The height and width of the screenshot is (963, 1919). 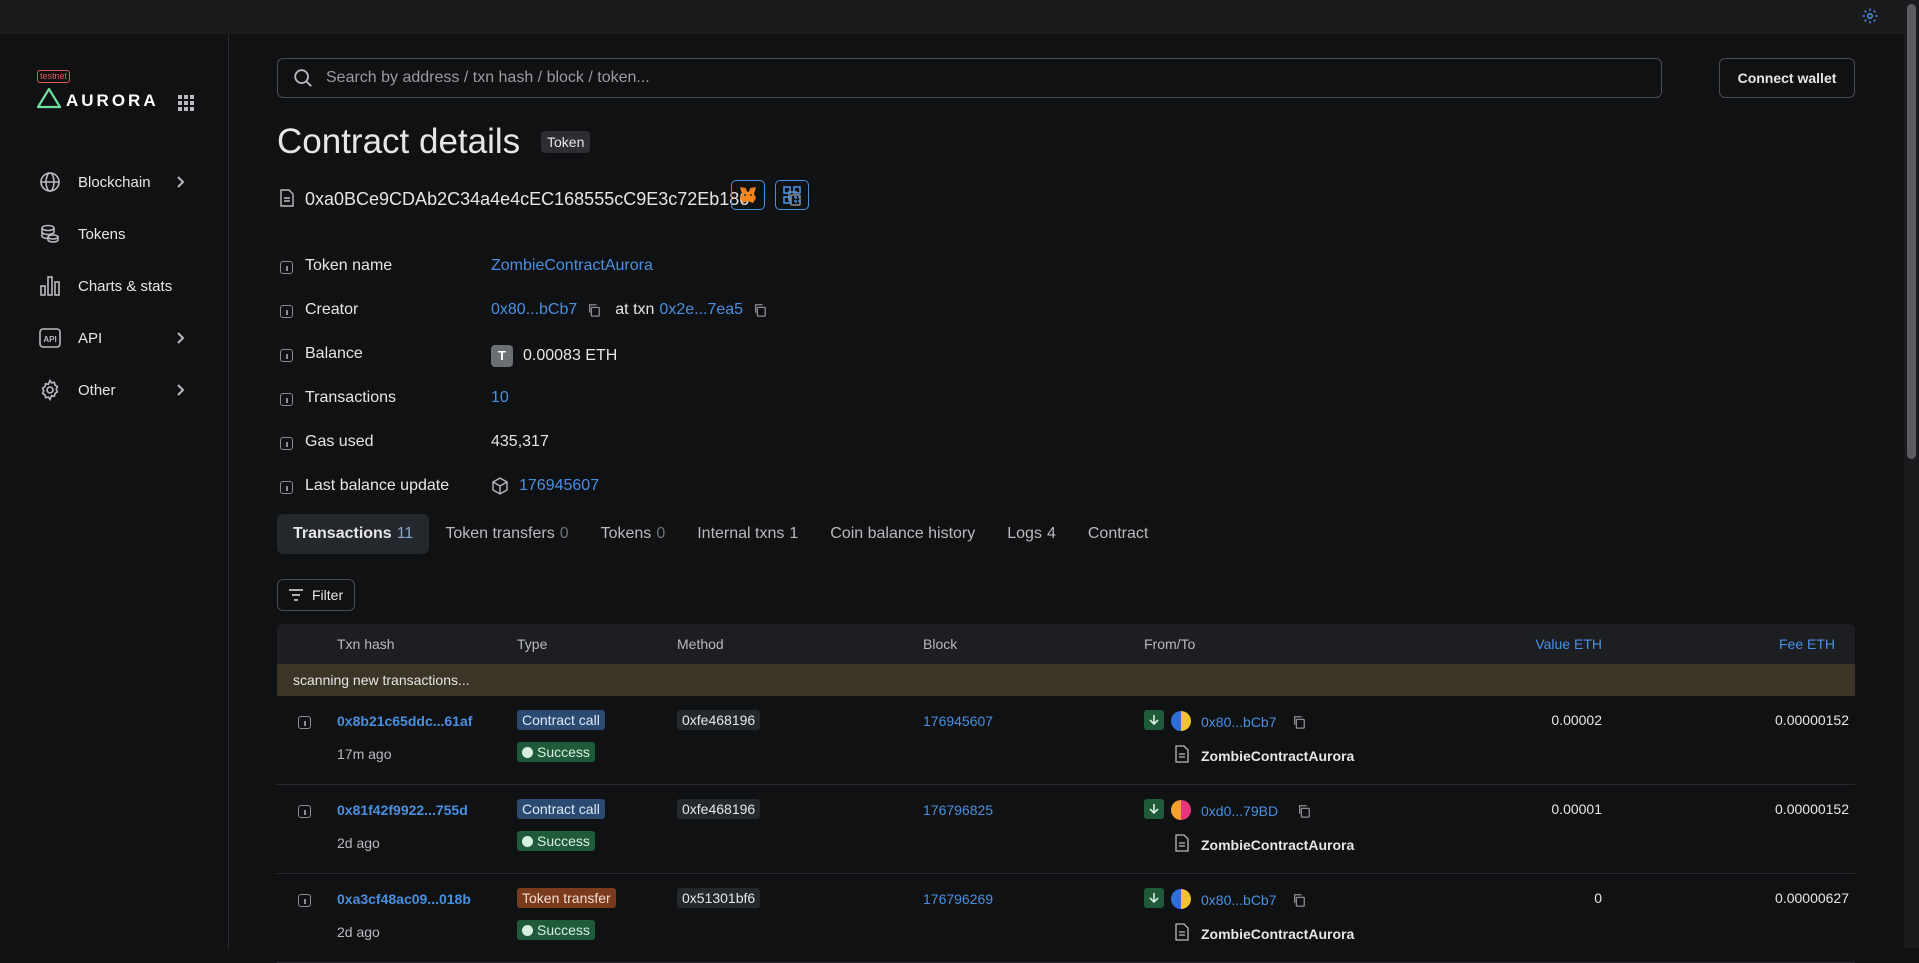 I want to click on sidebar-item-tokens: Tokens, so click(x=118, y=234).